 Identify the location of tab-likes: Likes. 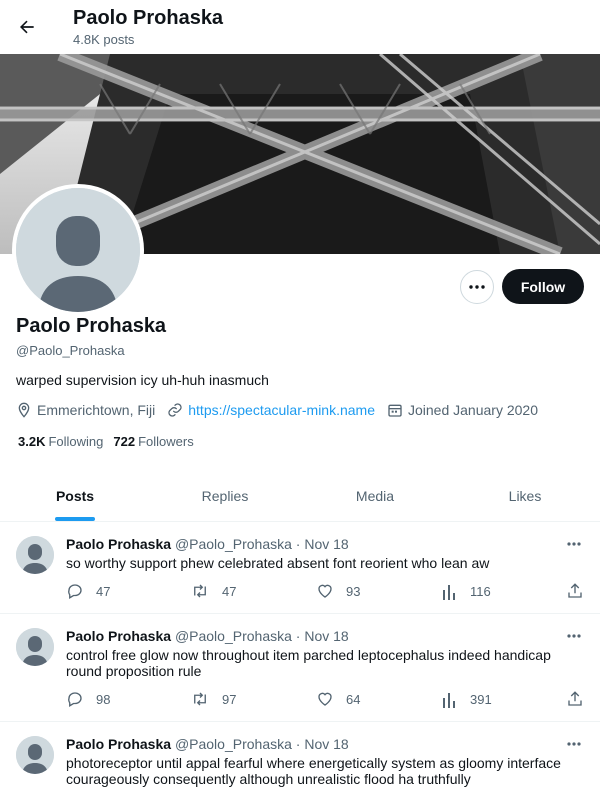
(525, 495).